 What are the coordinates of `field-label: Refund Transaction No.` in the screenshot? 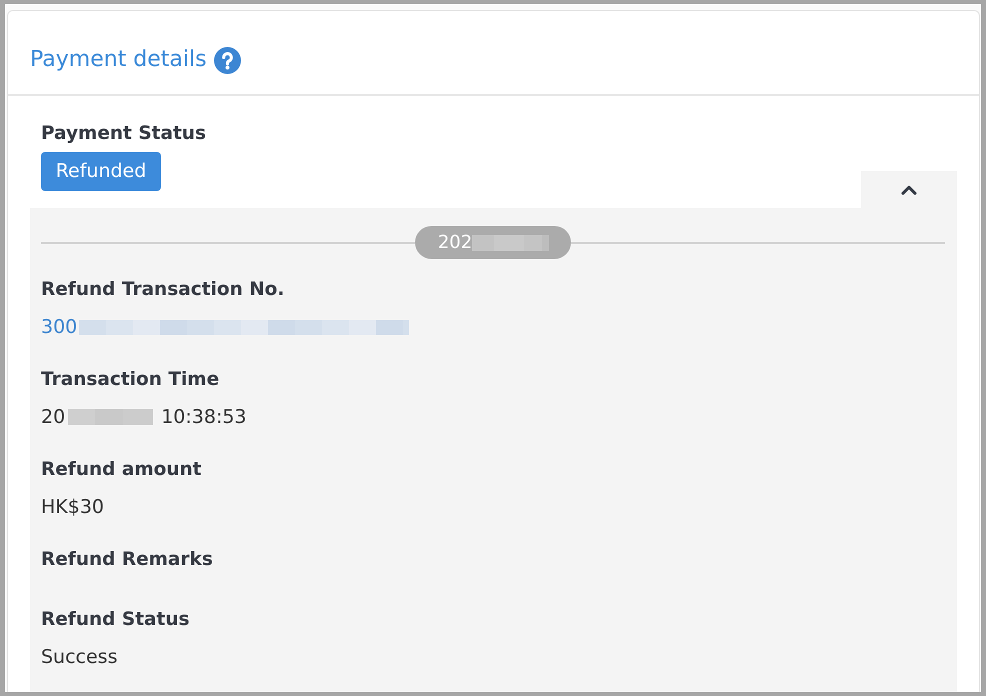 It's located at (162, 290).